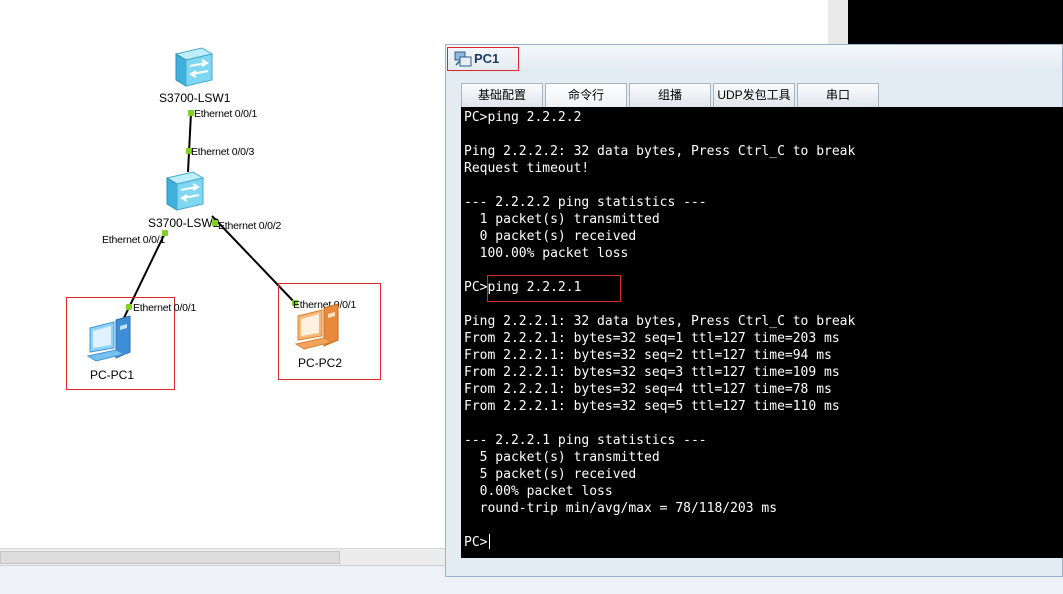  I want to click on tab-multicast: 组播, so click(670, 95).